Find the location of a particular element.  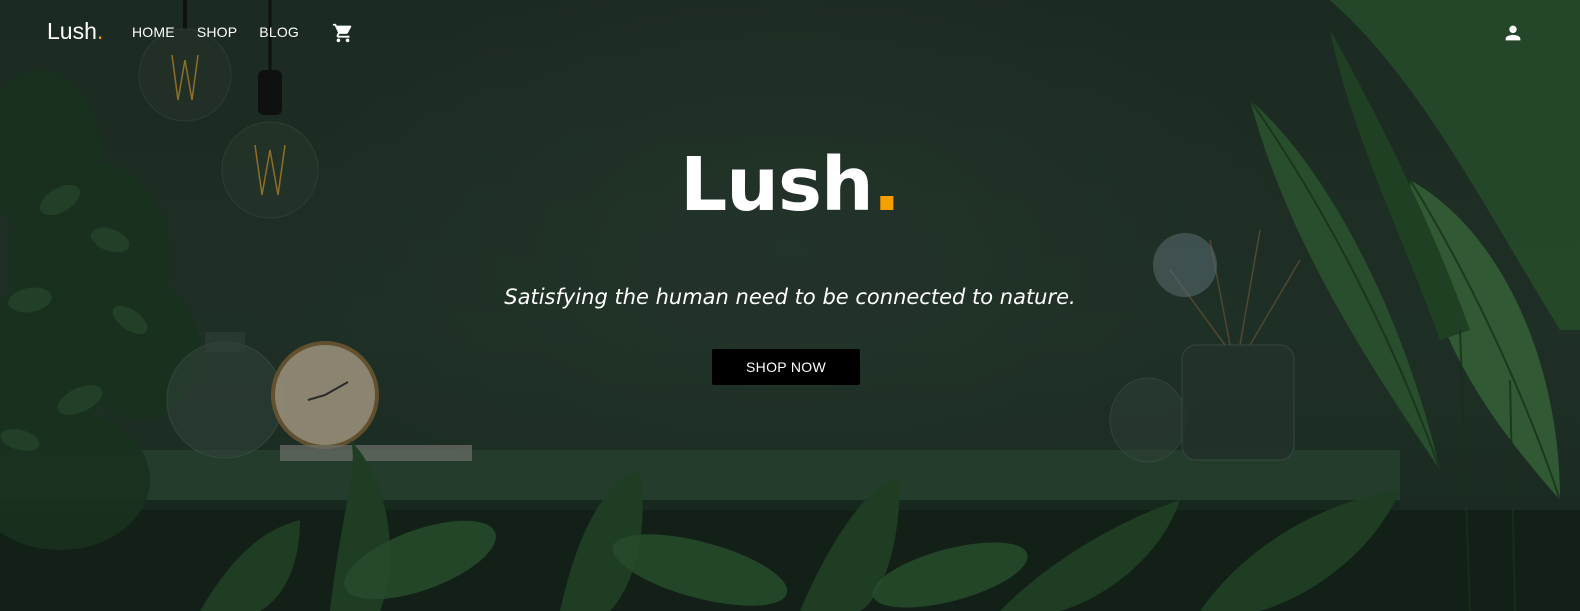

brand-logo: Lush. is located at coordinates (75, 31).